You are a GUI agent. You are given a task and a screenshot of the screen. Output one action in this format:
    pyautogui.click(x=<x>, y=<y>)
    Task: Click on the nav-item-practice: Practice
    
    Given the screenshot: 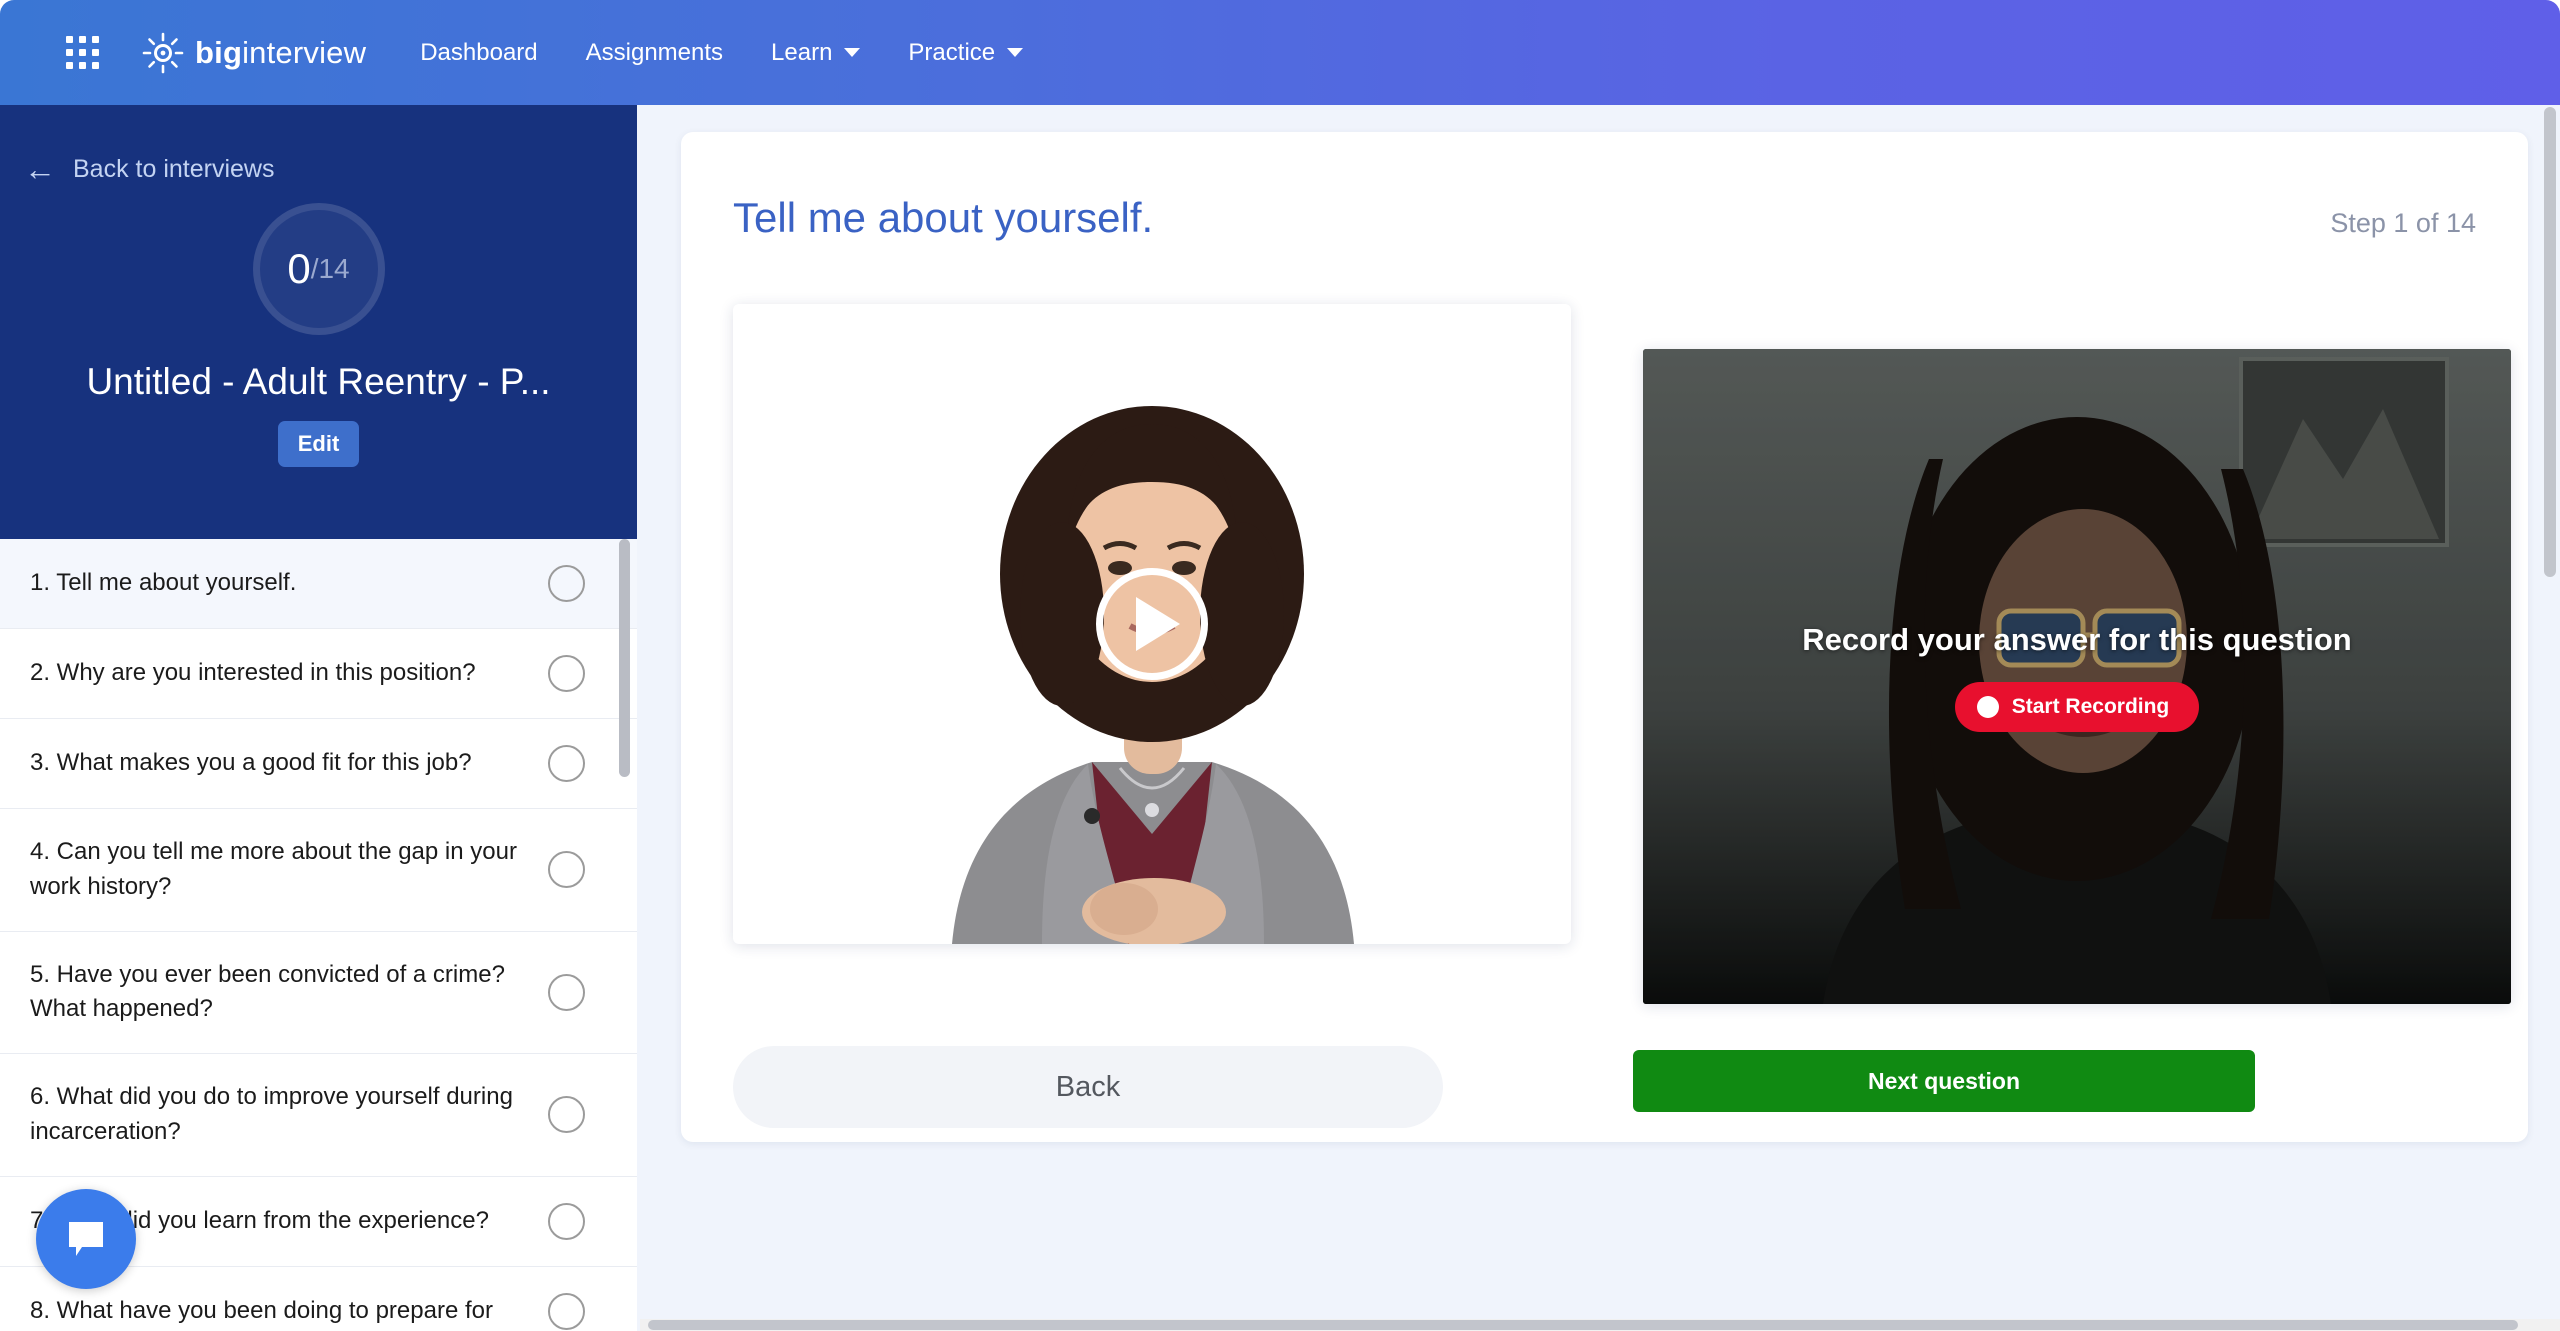 What is the action you would take?
    pyautogui.click(x=965, y=53)
    